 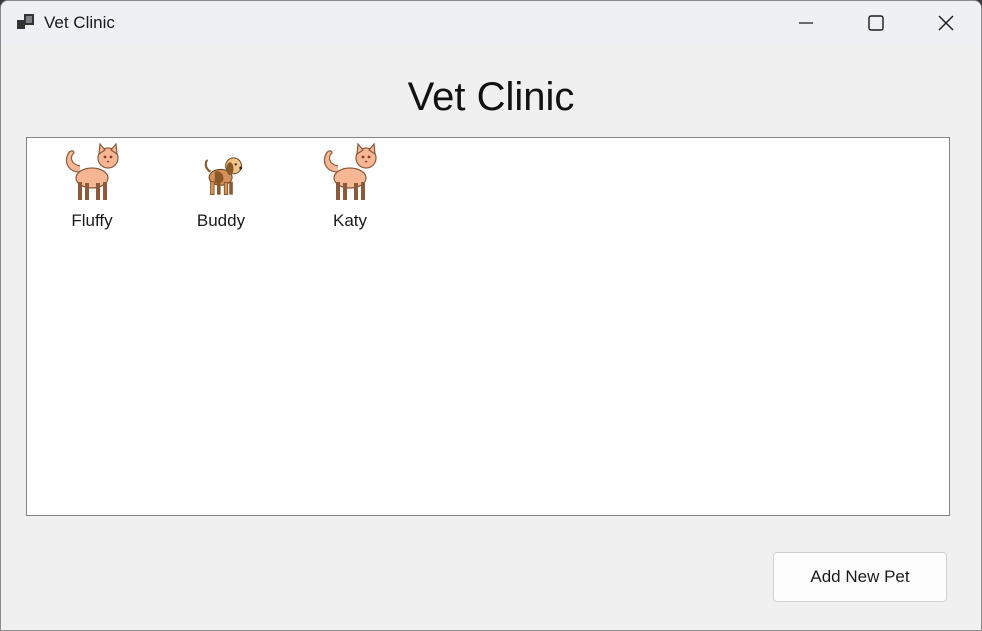 I want to click on add-new-pet-button: Add New Pet, so click(x=860, y=577).